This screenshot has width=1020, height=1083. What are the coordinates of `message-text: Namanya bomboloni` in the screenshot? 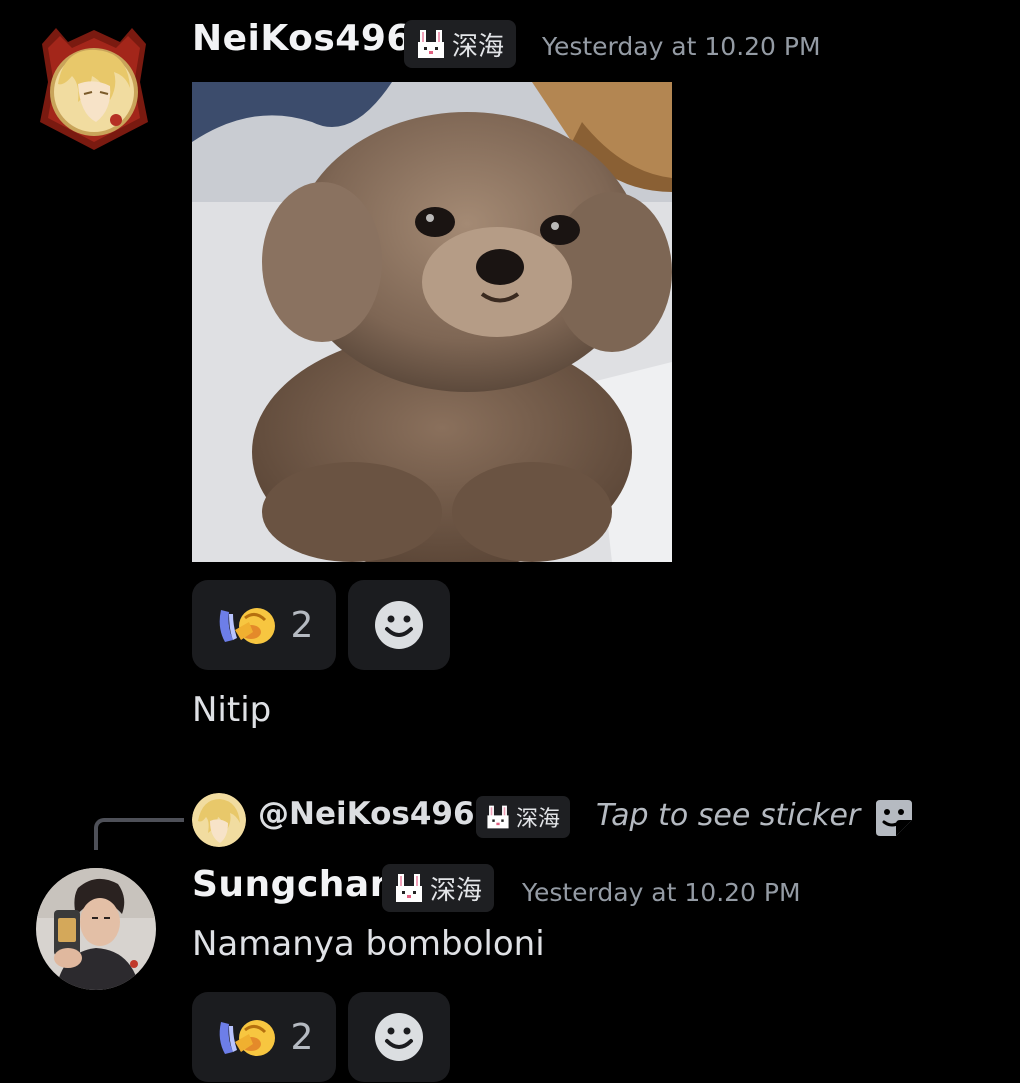 It's located at (368, 944).